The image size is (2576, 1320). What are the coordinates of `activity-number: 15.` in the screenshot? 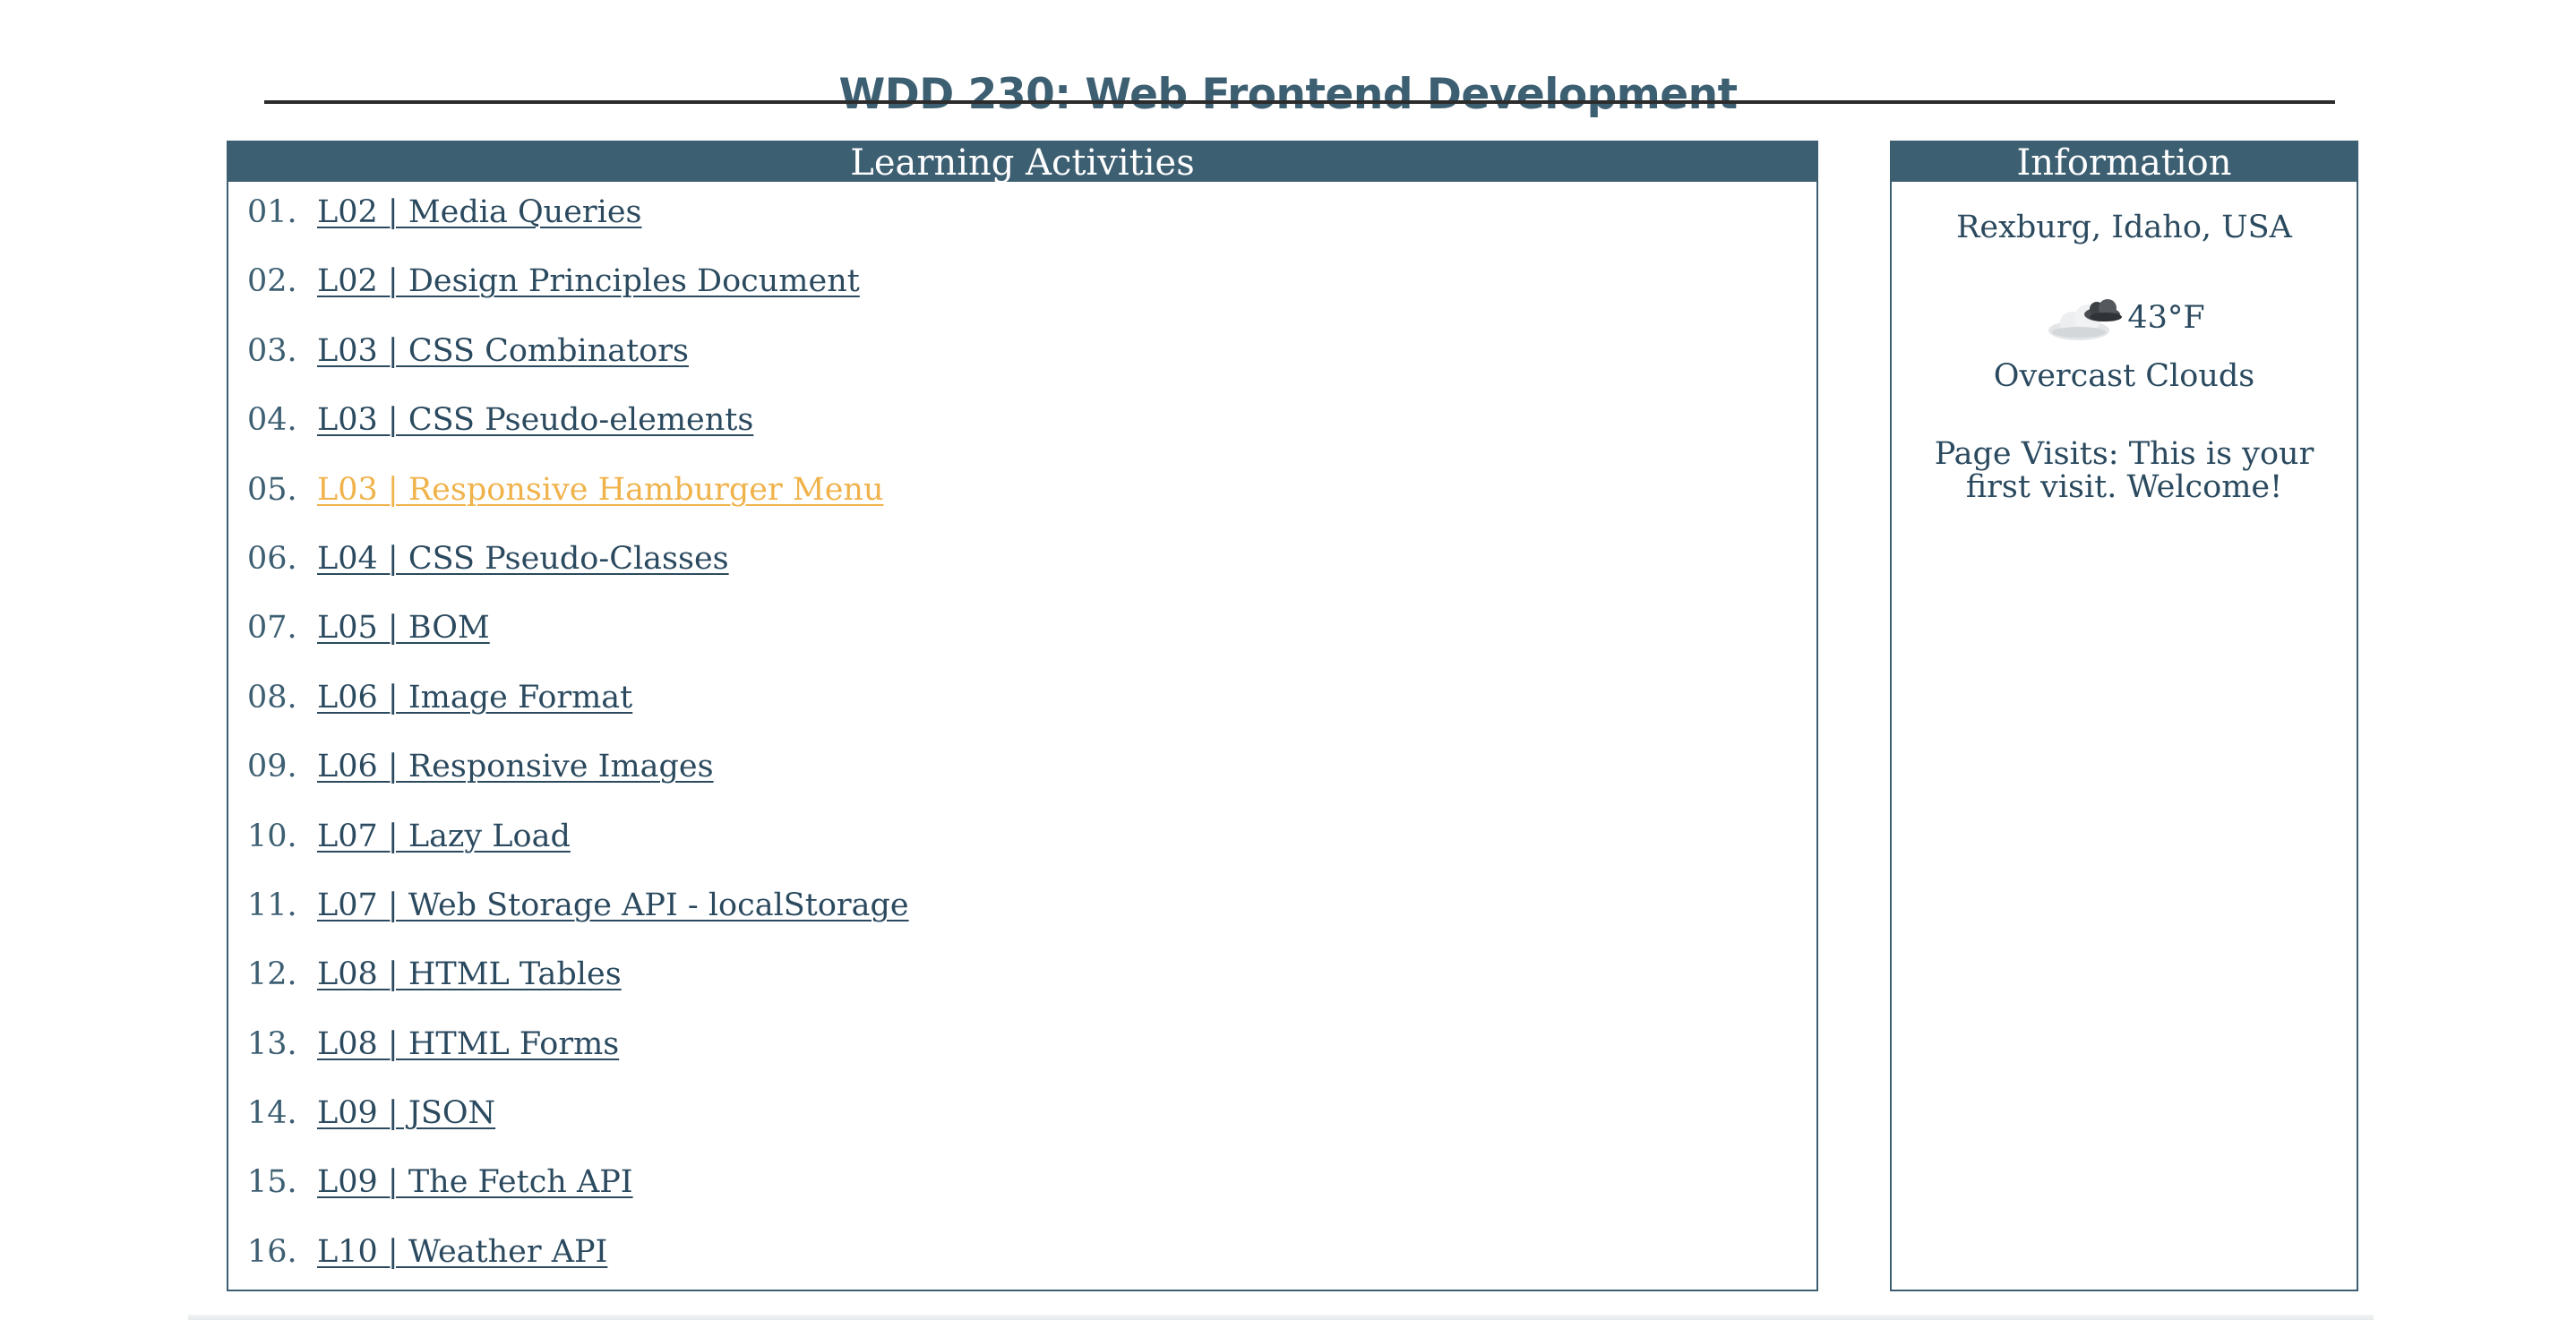 It's located at (272, 1182).